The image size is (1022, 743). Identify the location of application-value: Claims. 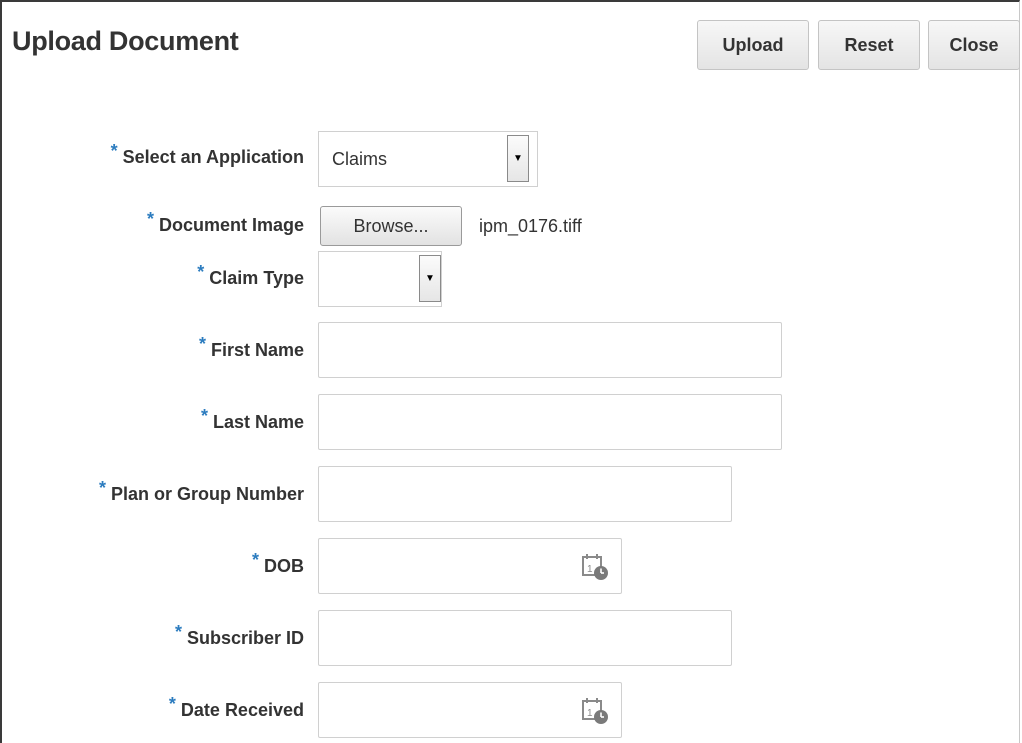
(360, 159).